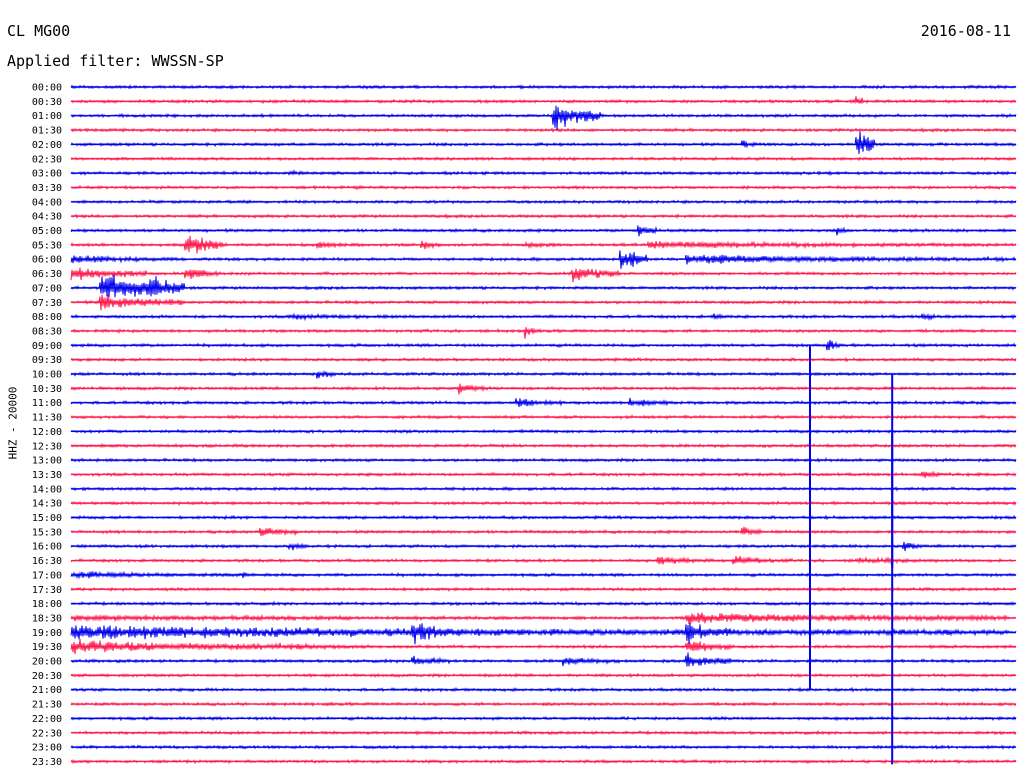 The width and height of the screenshot is (1024, 780). Describe the element at coordinates (47, 446) in the screenshot. I see `row-label: 12:30` at that location.